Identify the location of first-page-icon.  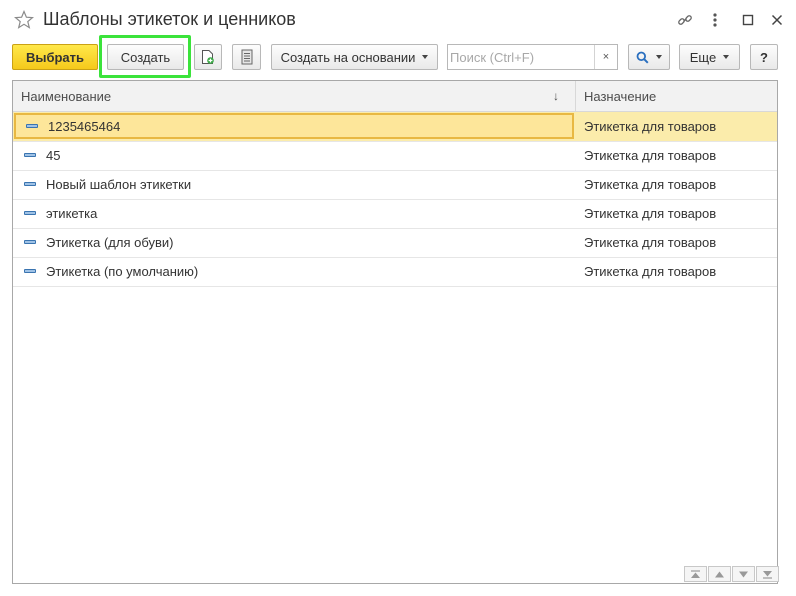
(695, 573).